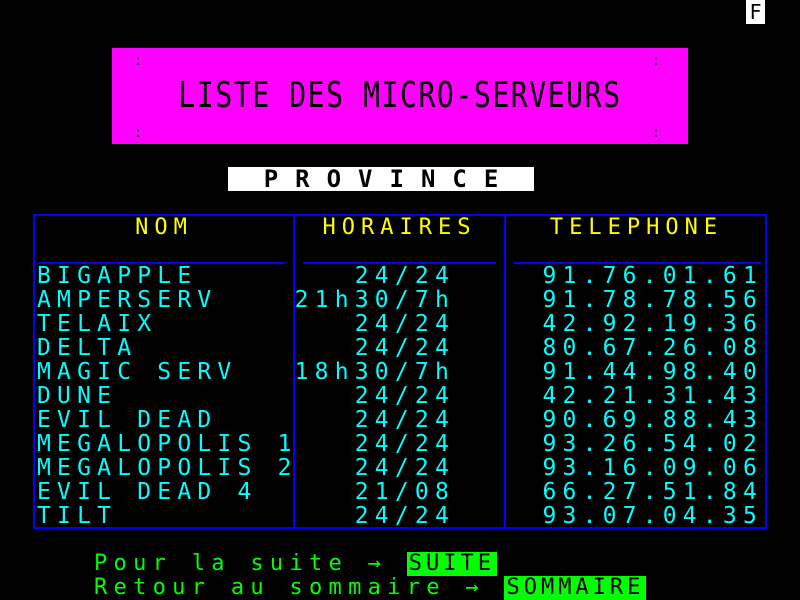  What do you see at coordinates (167, 468) in the screenshot?
I see `server-name: MEGALOPOLIS 2` at bounding box center [167, 468].